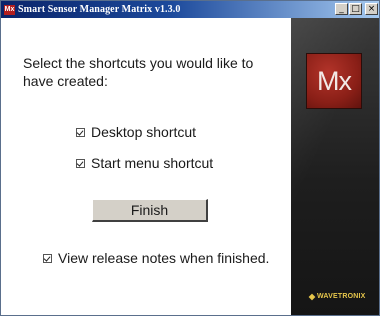 The height and width of the screenshot is (316, 380). I want to click on release-notes-label: View release notes when finished., so click(164, 258).